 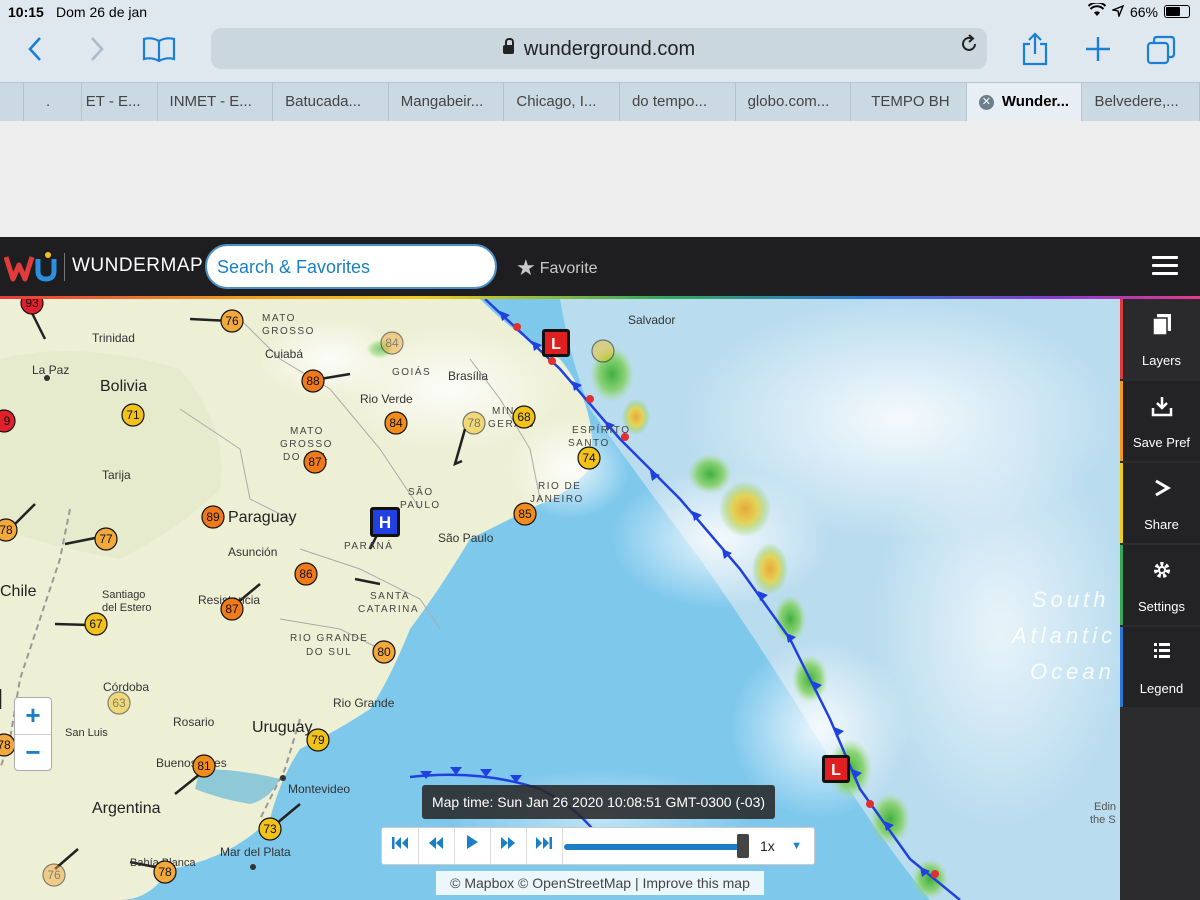 I want to click on url-bar: wunderground.com, so click(x=599, y=48).